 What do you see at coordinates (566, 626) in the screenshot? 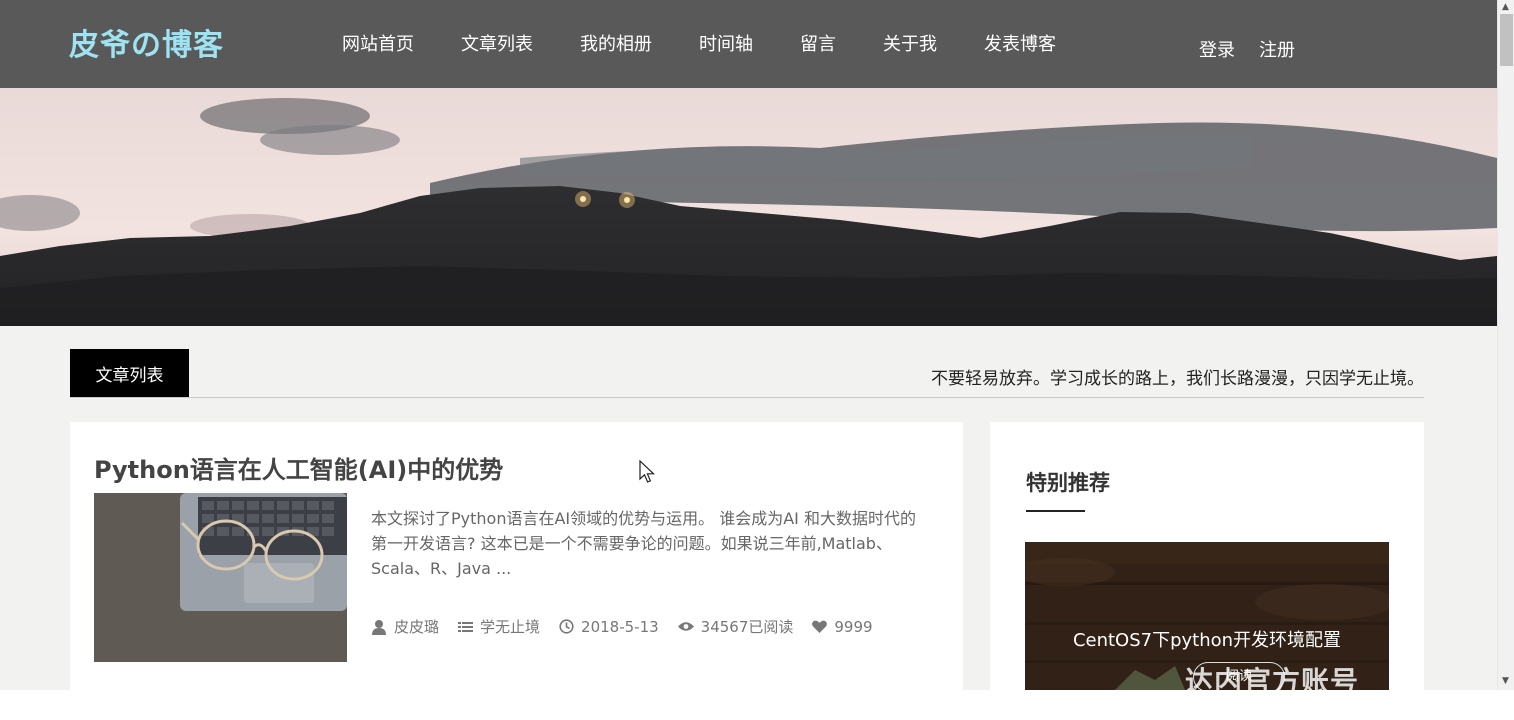
I see `clock-icon` at bounding box center [566, 626].